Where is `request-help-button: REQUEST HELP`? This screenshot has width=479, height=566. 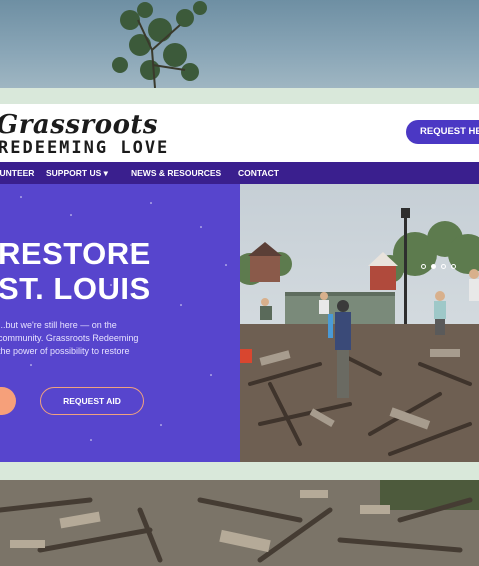
request-help-button: REQUEST HELP is located at coordinates (442, 132).